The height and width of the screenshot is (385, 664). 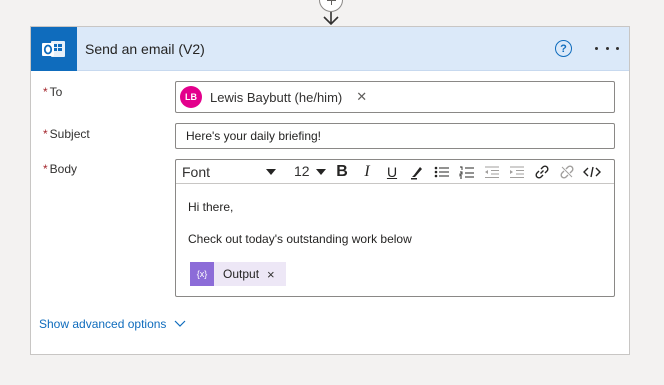 I want to click on recipient-token: LB Lewis Baybutt (he/him) ✕, so click(x=273, y=97).